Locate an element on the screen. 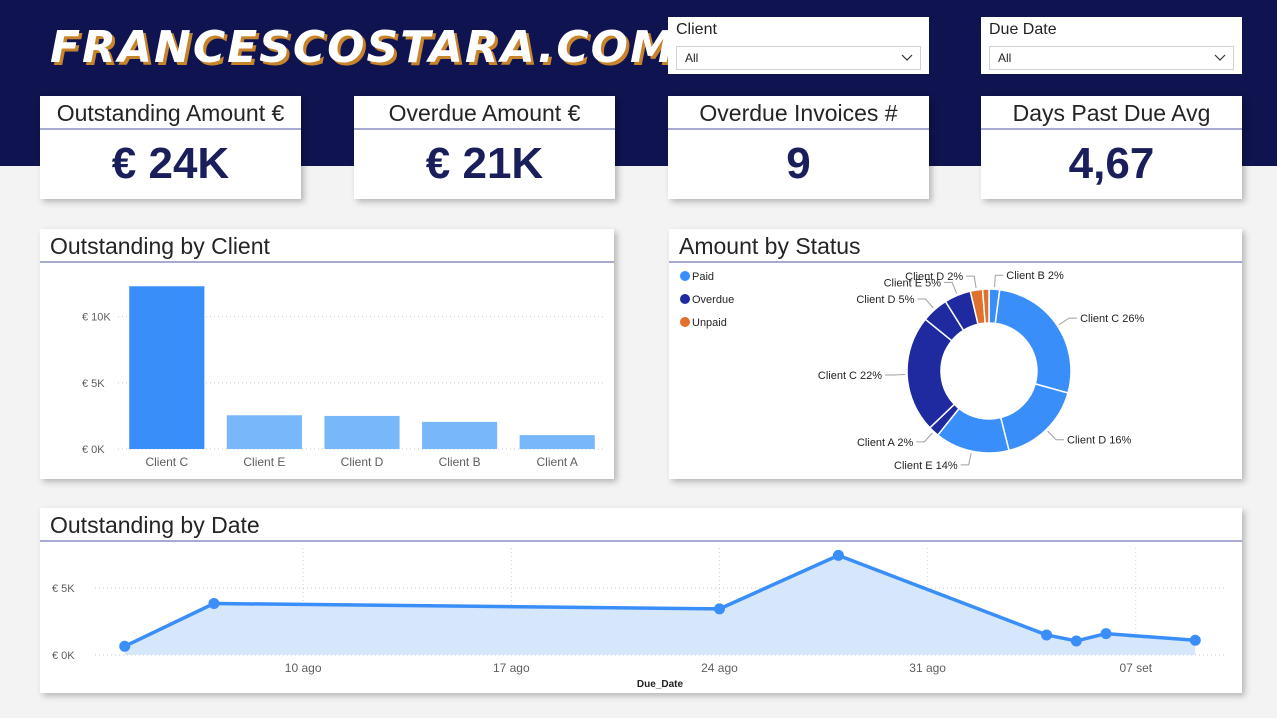 The image size is (1277, 718). kpi-overdue-invoices: Overdue Invoices # 9 is located at coordinates (798, 147).